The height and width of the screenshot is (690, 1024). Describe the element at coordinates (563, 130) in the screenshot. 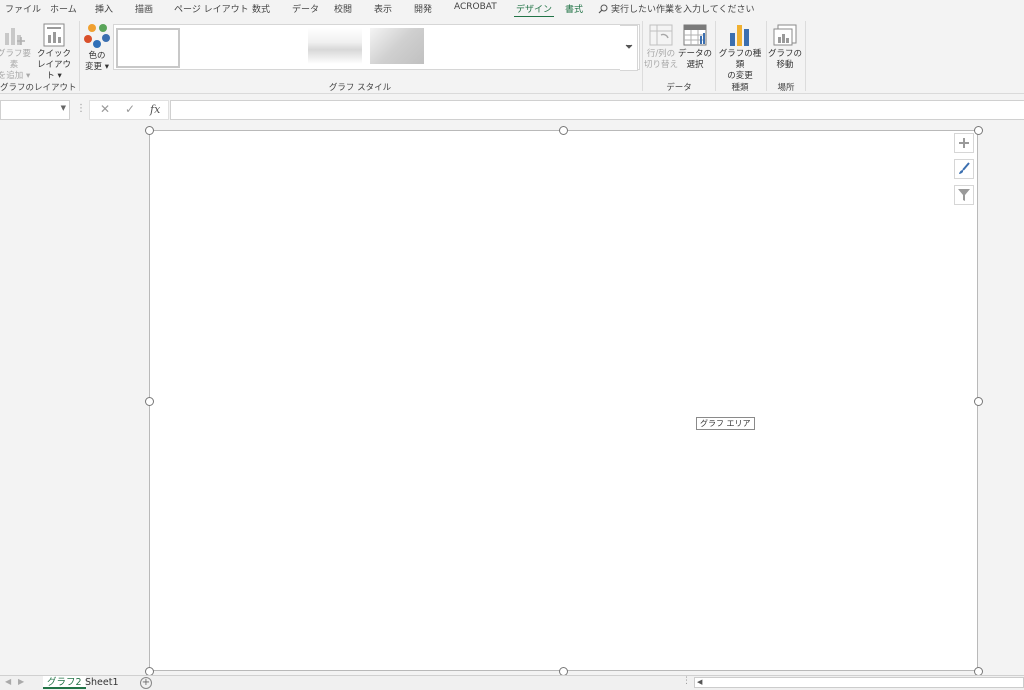

I see `resize-handle-top` at that location.